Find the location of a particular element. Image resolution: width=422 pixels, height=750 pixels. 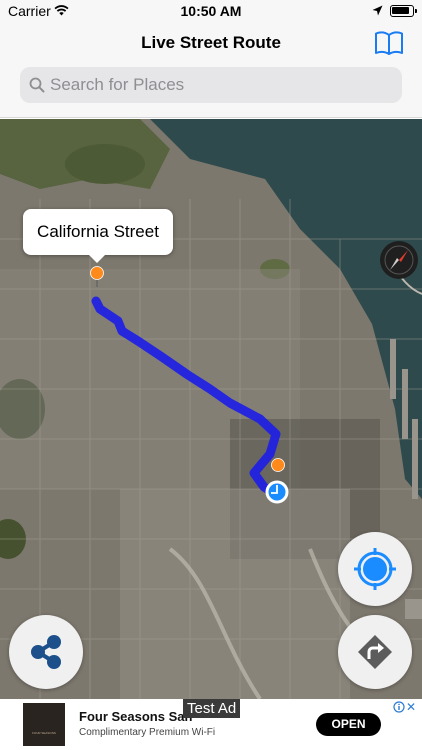

share-icon is located at coordinates (46, 652).